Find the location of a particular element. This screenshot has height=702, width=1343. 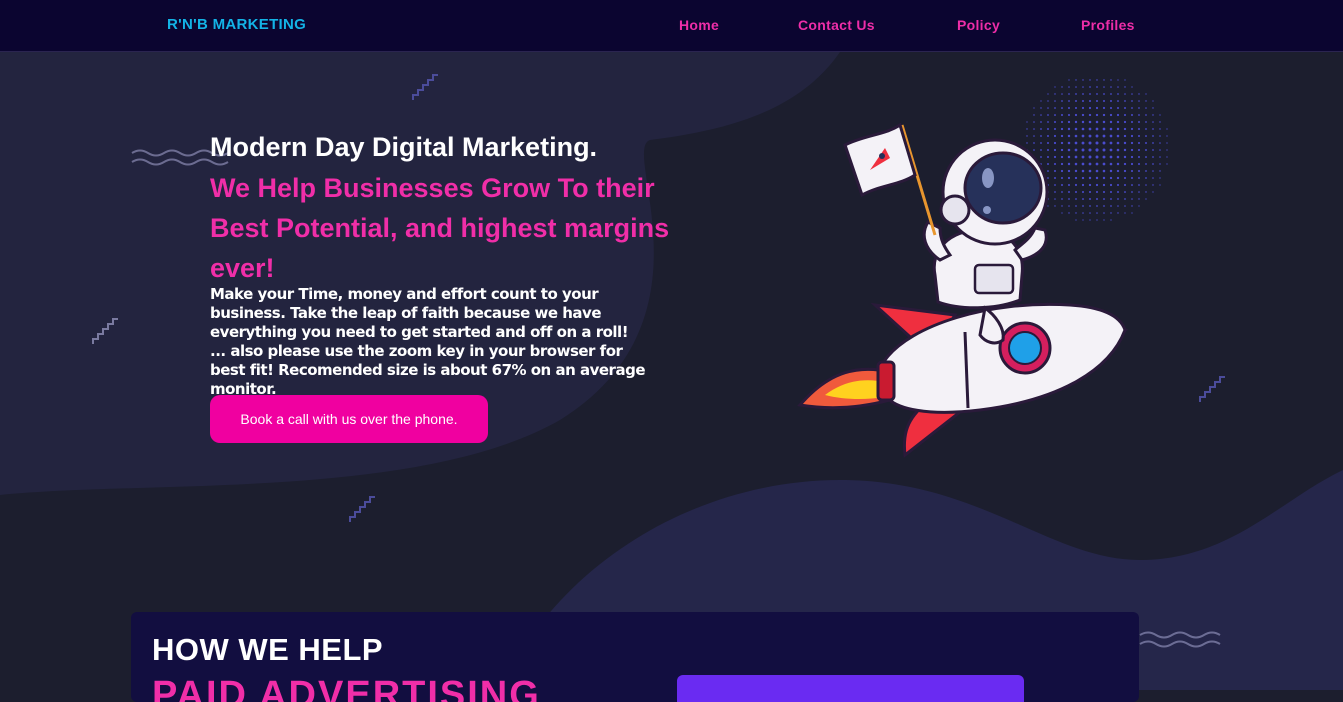

service-card is located at coordinates (850, 688).